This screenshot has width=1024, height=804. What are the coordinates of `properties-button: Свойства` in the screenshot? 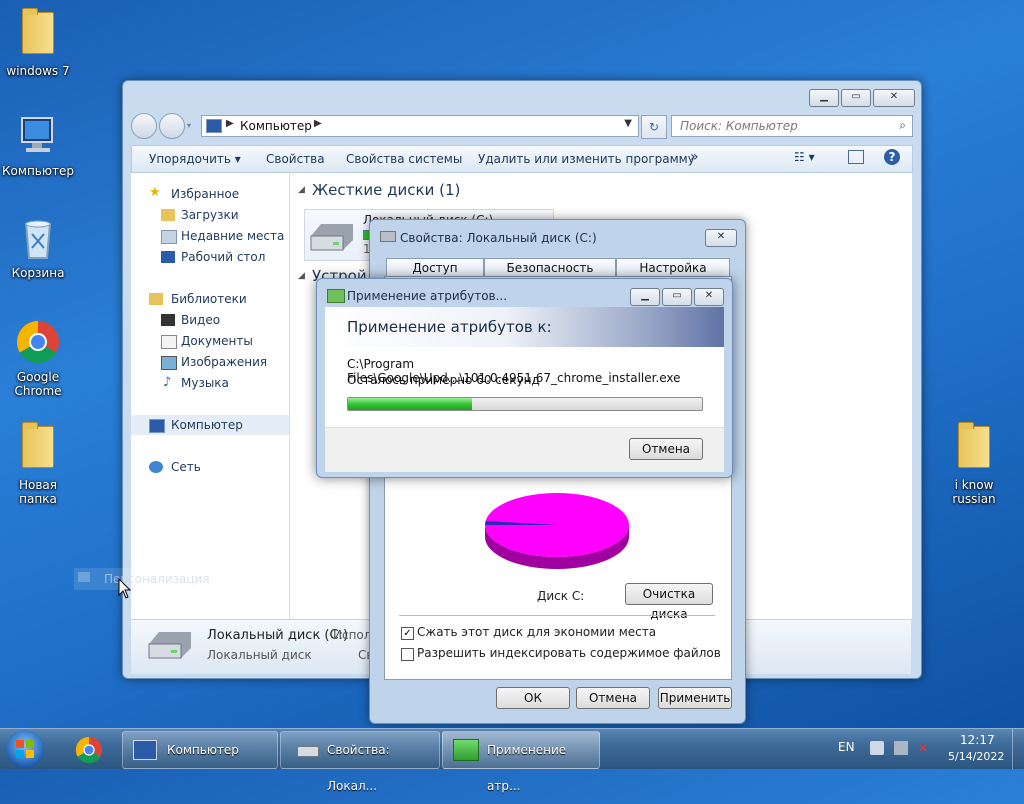 It's located at (295, 159).